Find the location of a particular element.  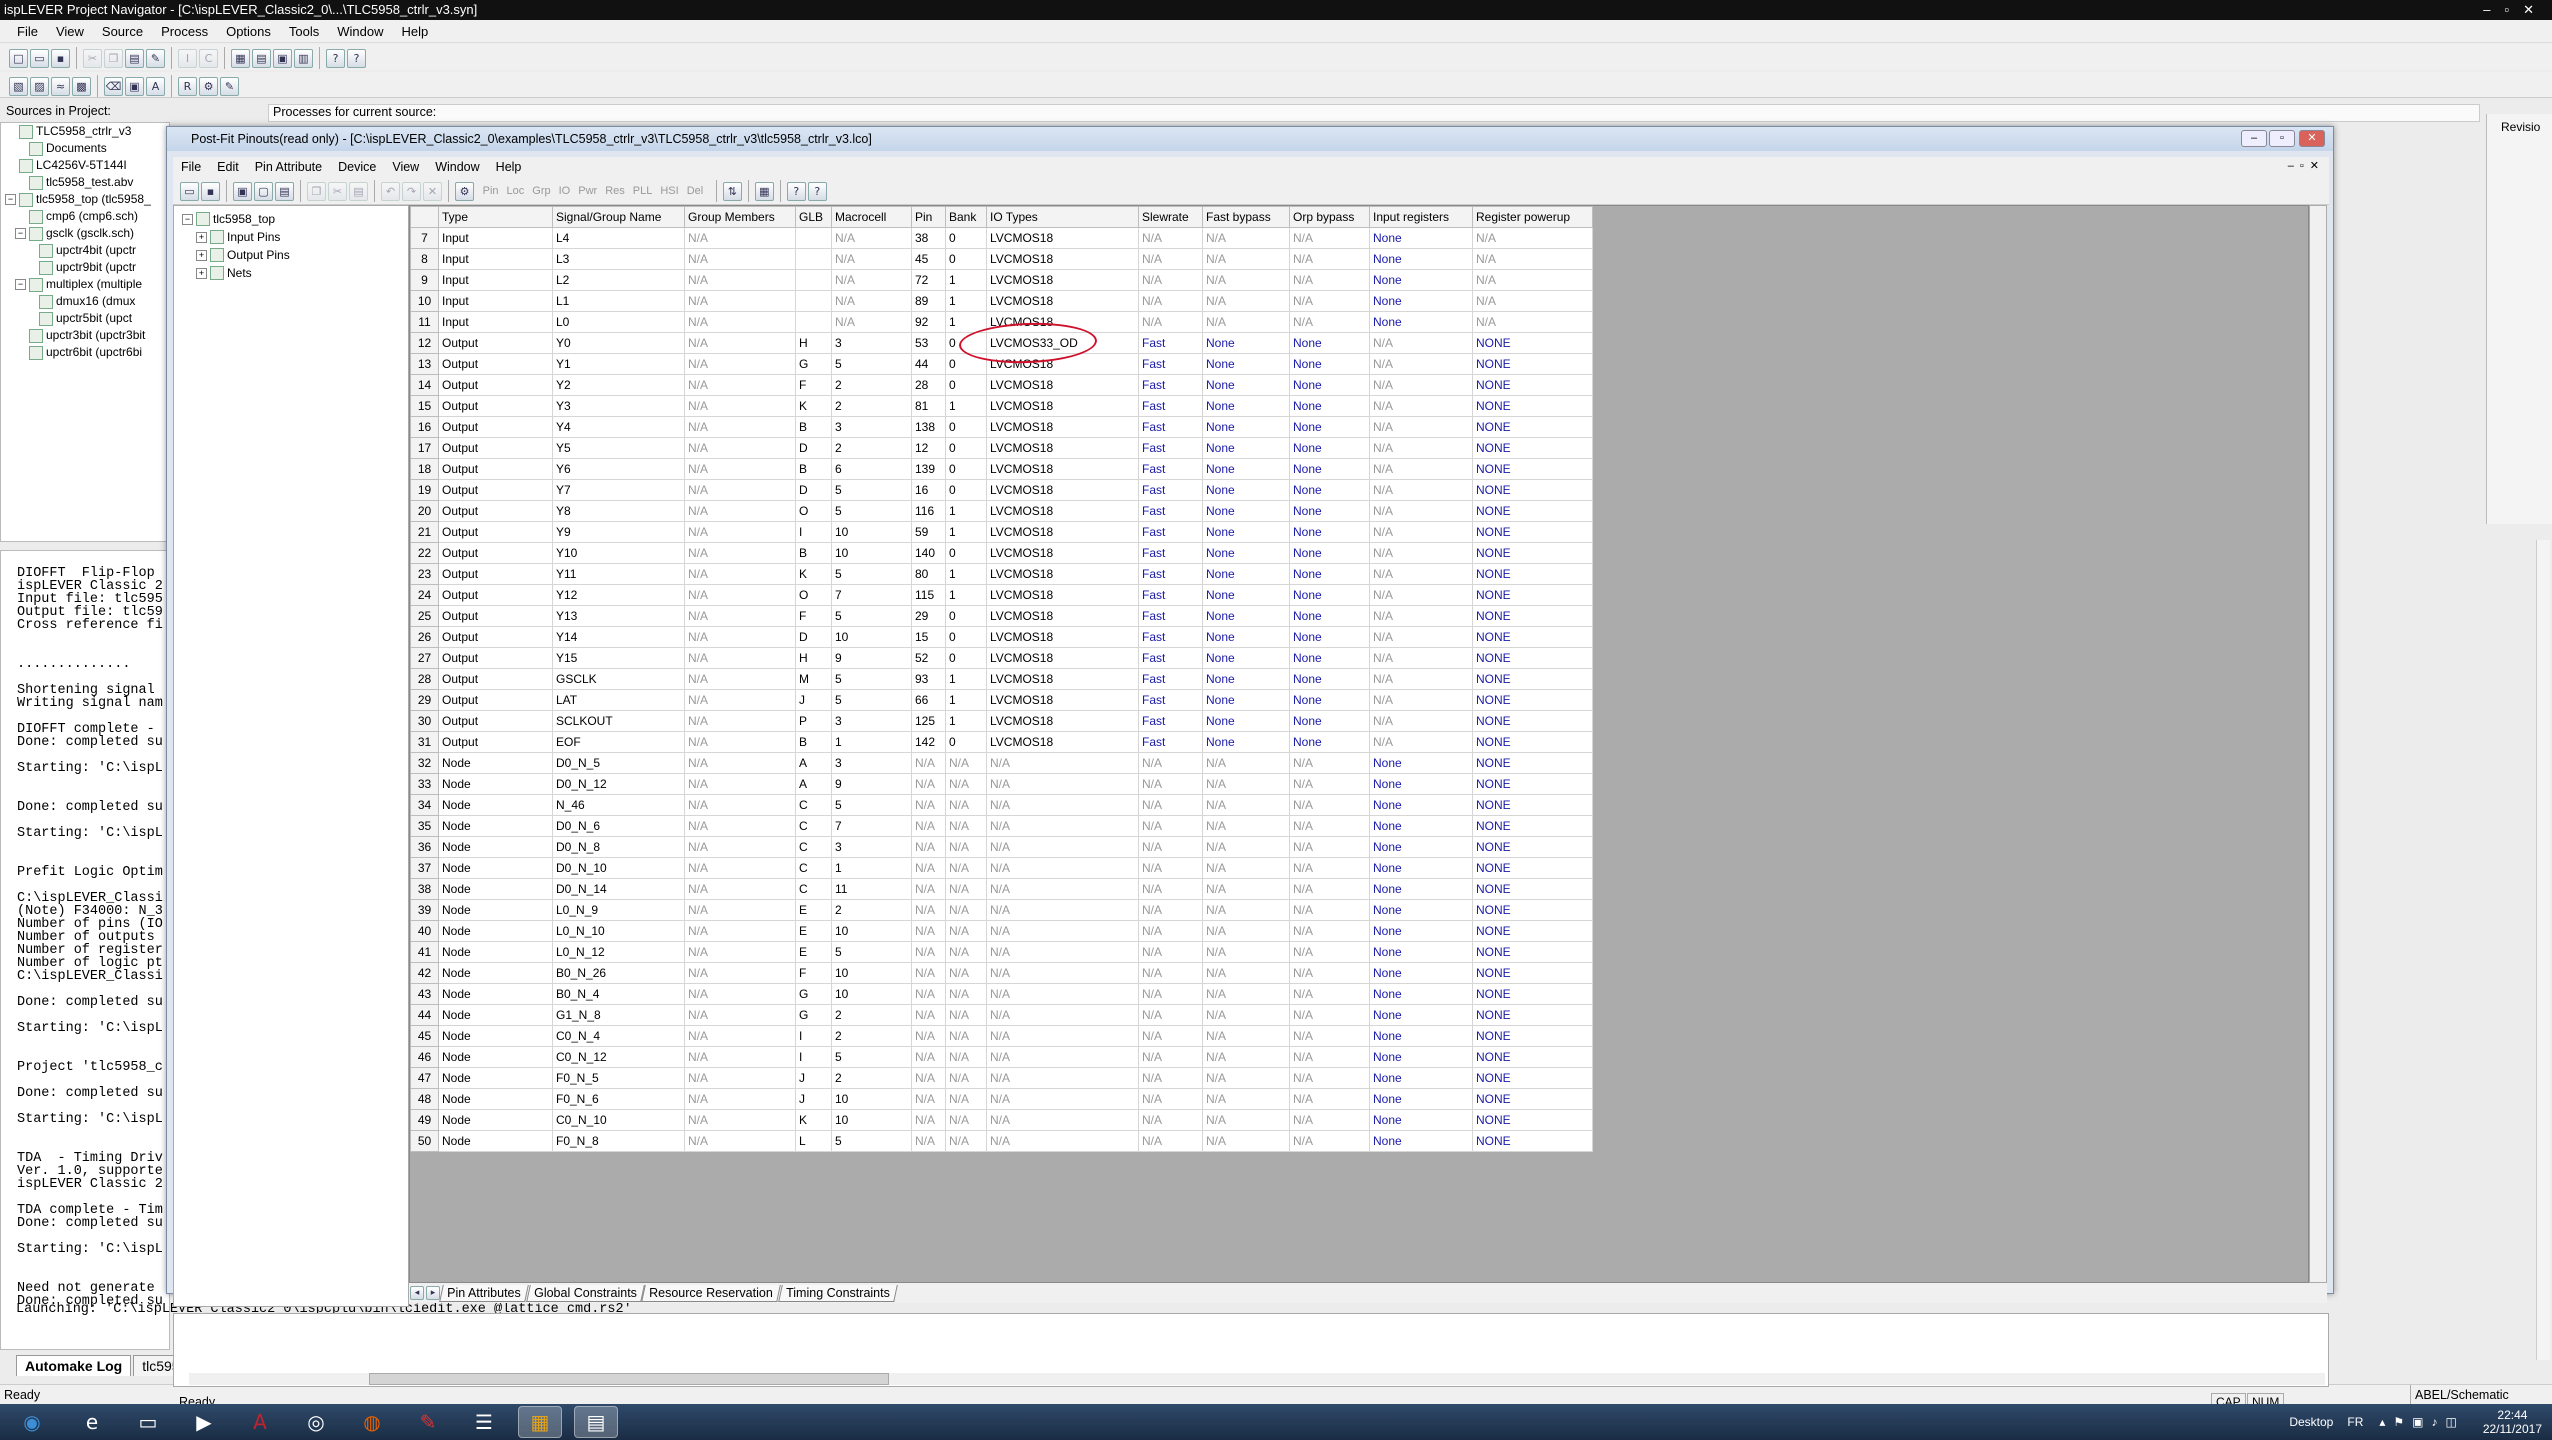

table-cell: Input is located at coordinates (495, 322).